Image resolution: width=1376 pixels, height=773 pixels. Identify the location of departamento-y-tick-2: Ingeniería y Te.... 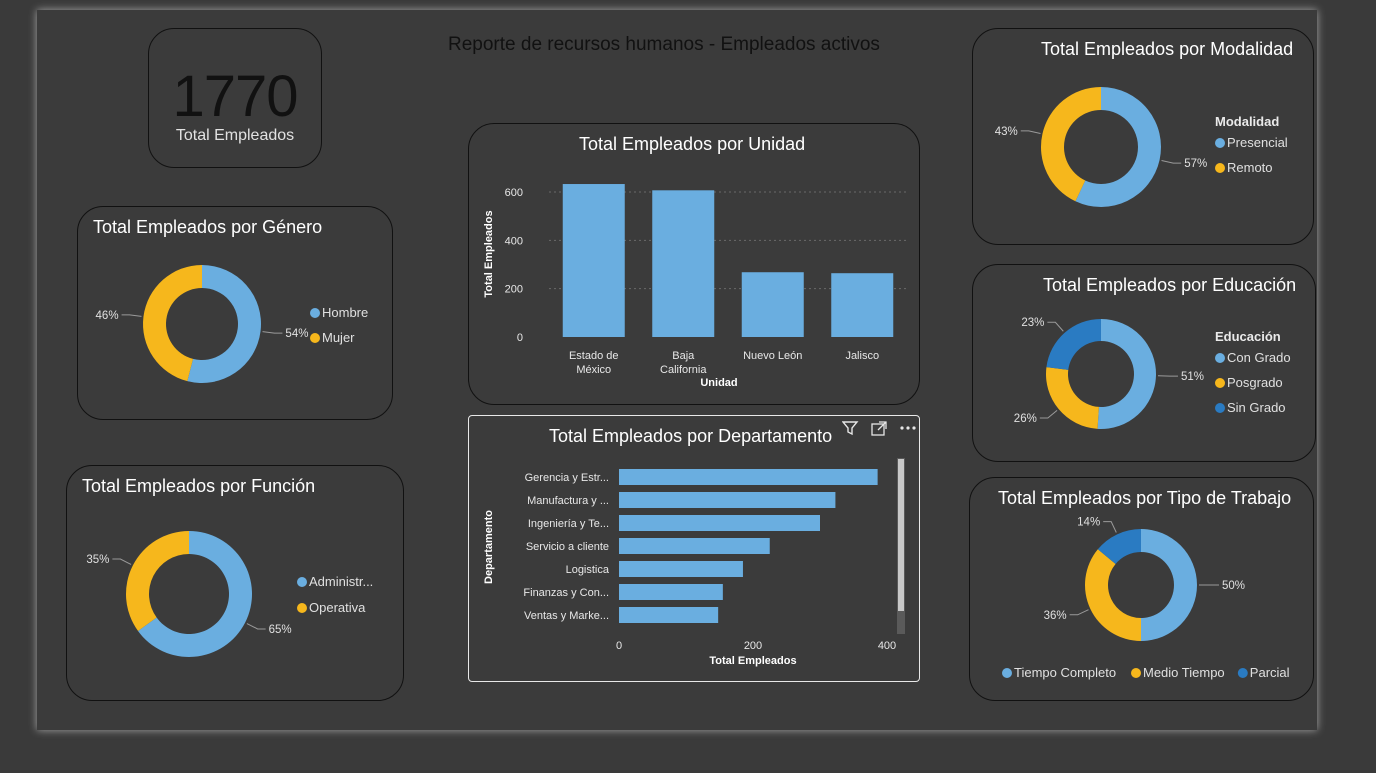
(568, 524).